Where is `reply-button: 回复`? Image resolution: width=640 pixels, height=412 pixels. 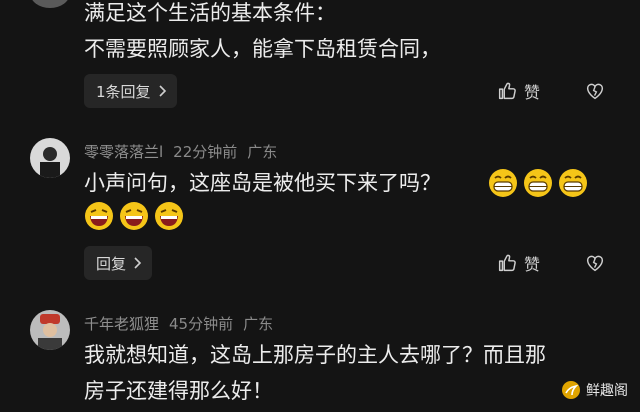 reply-button: 回复 is located at coordinates (118, 263).